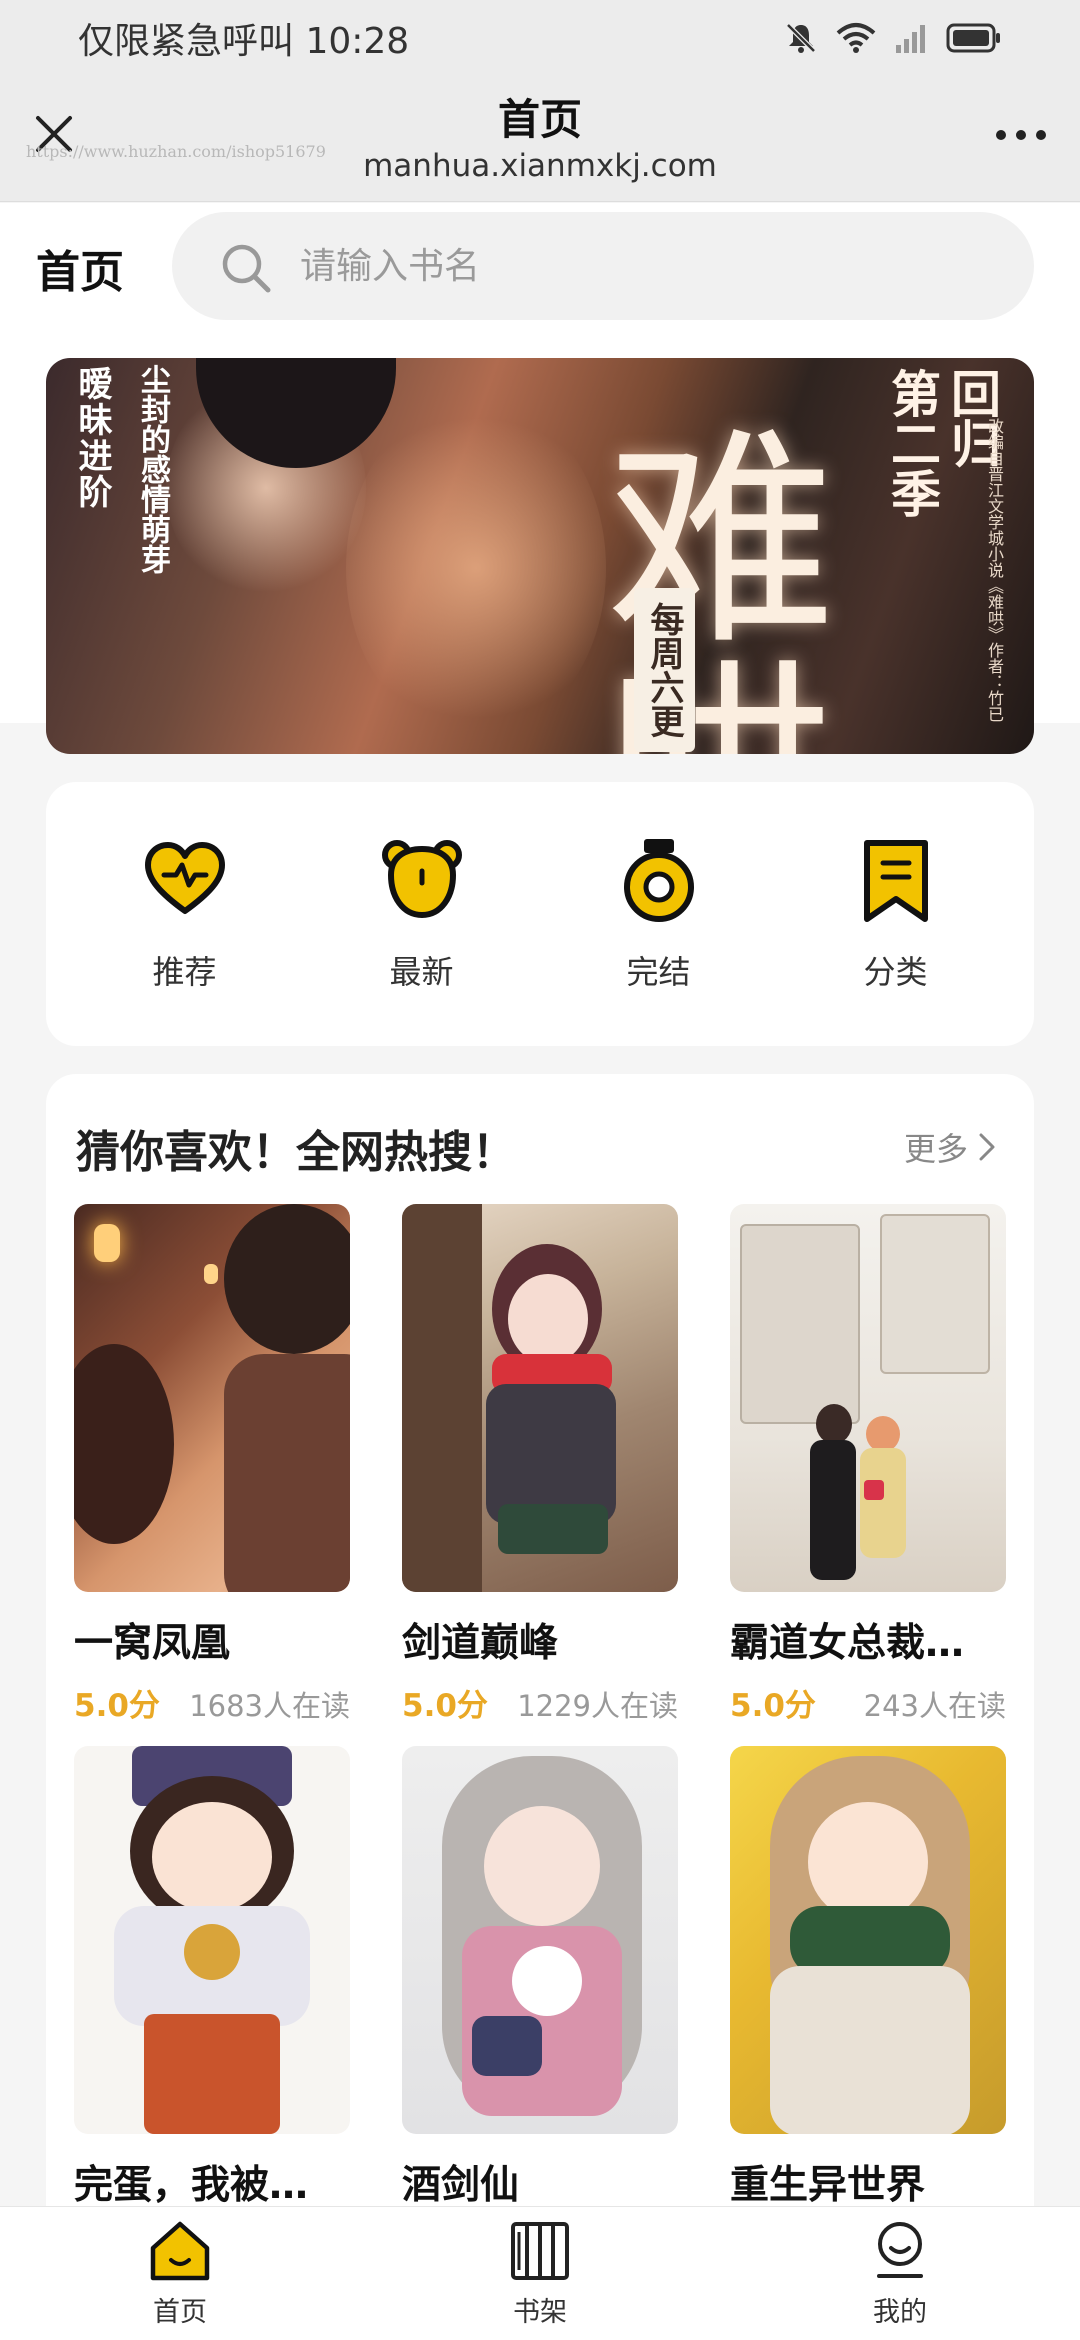 The image size is (1080, 2340). I want to click on book-title: 重生异世界, so click(828, 2185).